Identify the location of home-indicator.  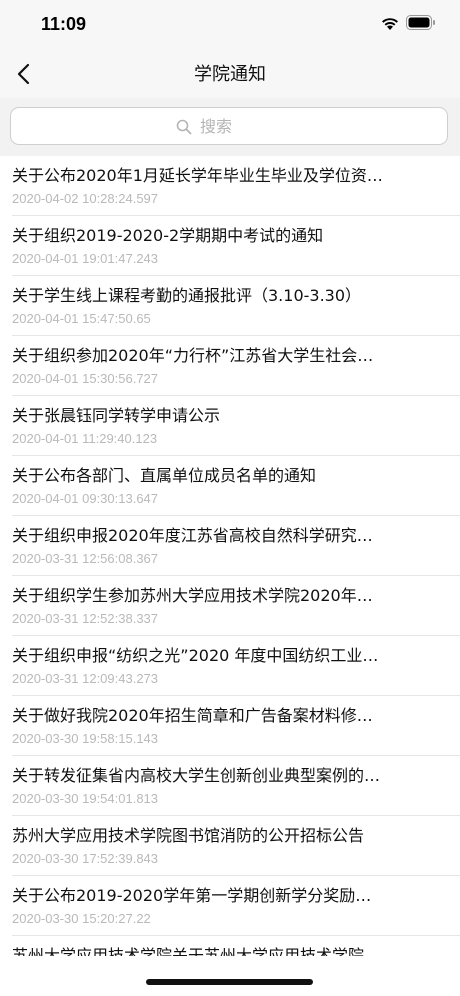
(229, 982).